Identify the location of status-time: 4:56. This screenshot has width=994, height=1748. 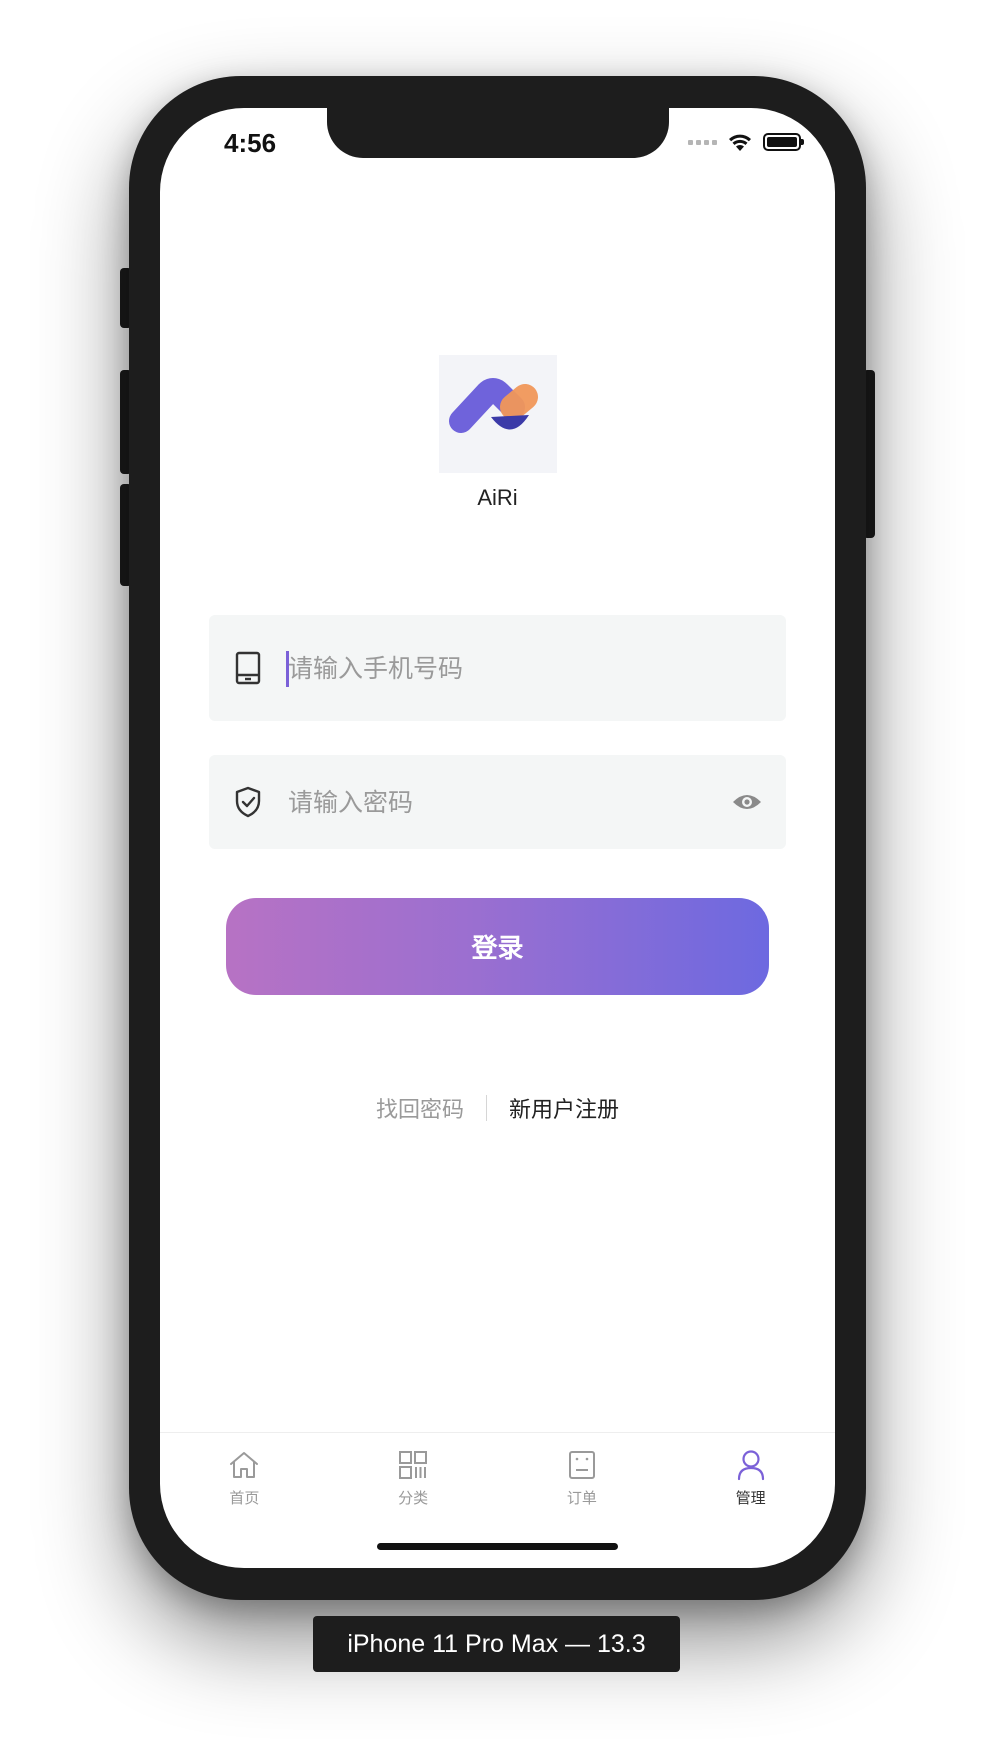
(250, 143).